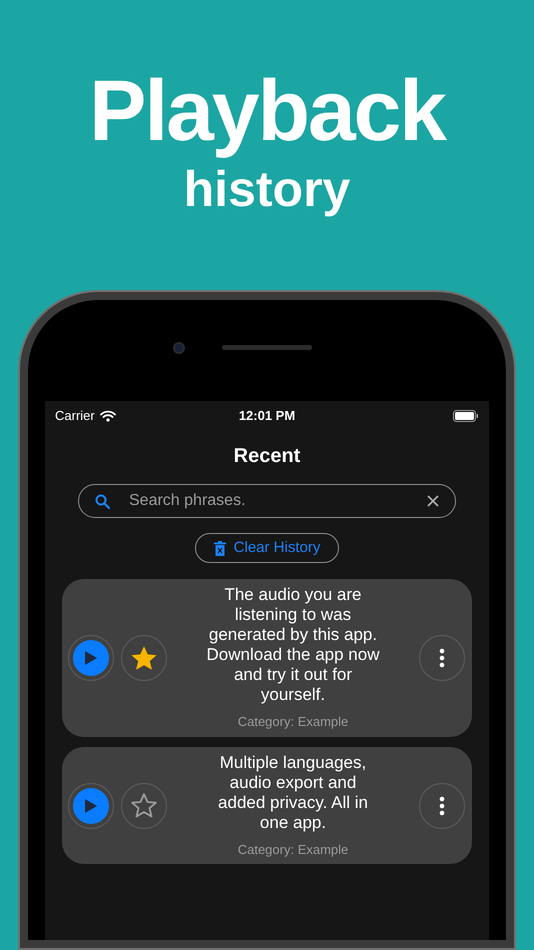  I want to click on star-outline-icon, so click(144, 806).